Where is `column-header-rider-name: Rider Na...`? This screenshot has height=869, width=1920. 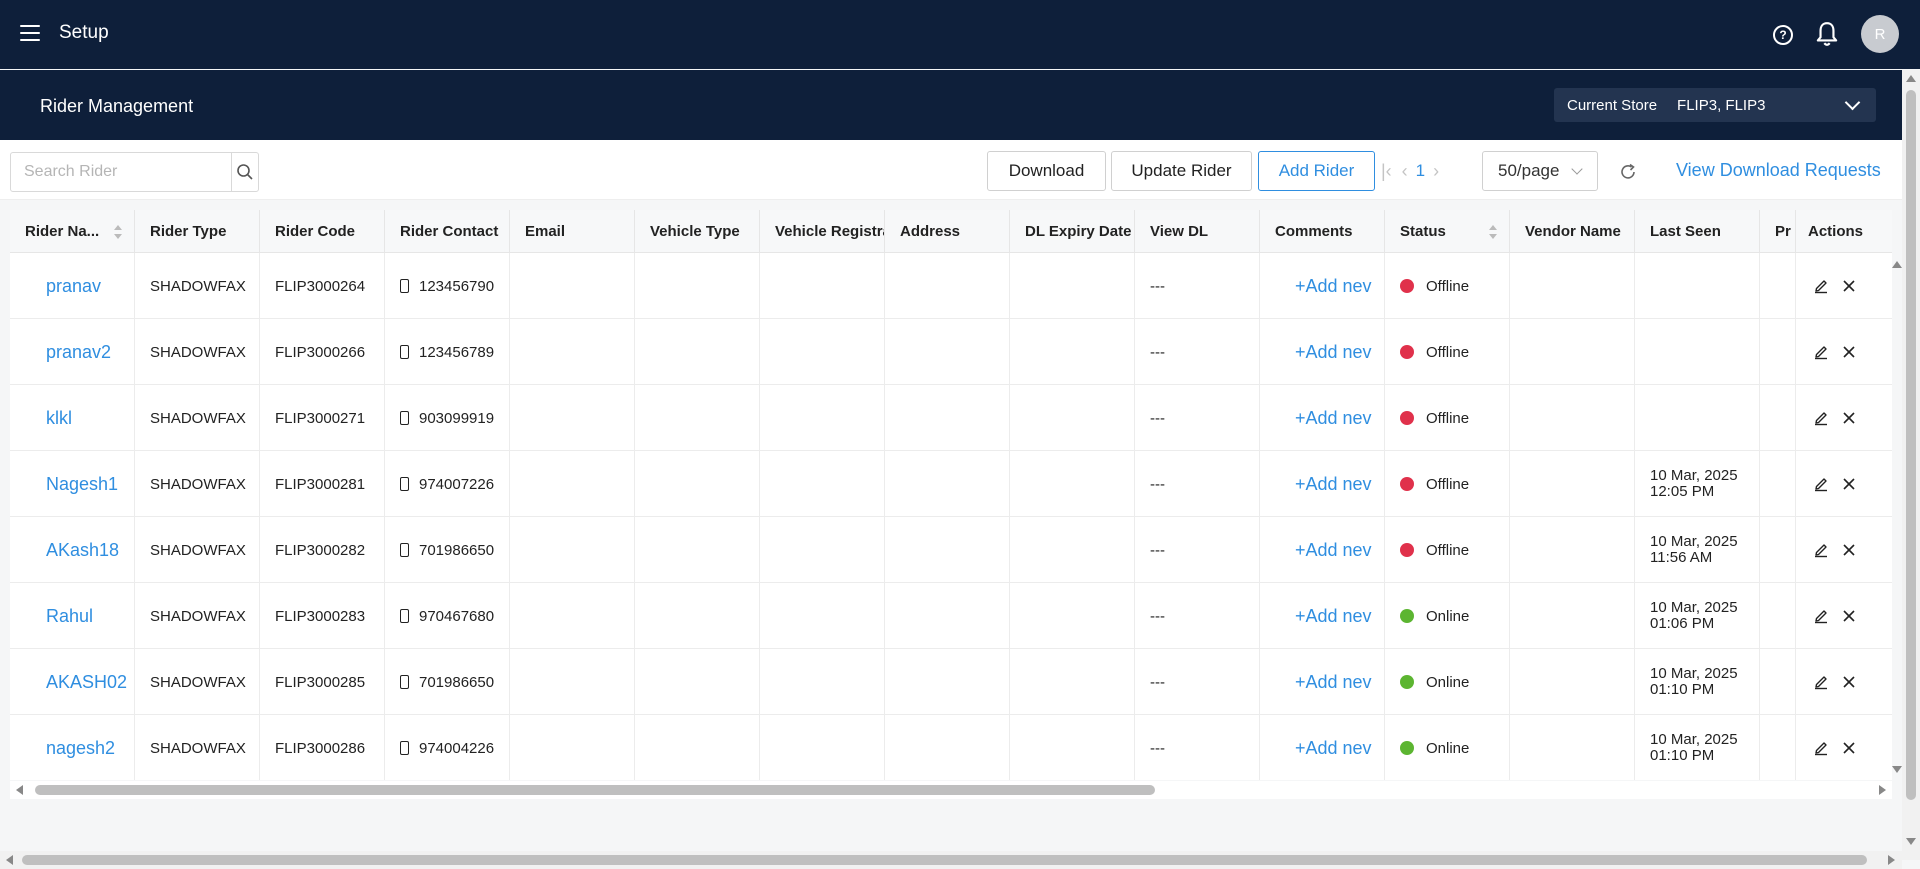
column-header-rider-name: Rider Na... is located at coordinates (72, 231).